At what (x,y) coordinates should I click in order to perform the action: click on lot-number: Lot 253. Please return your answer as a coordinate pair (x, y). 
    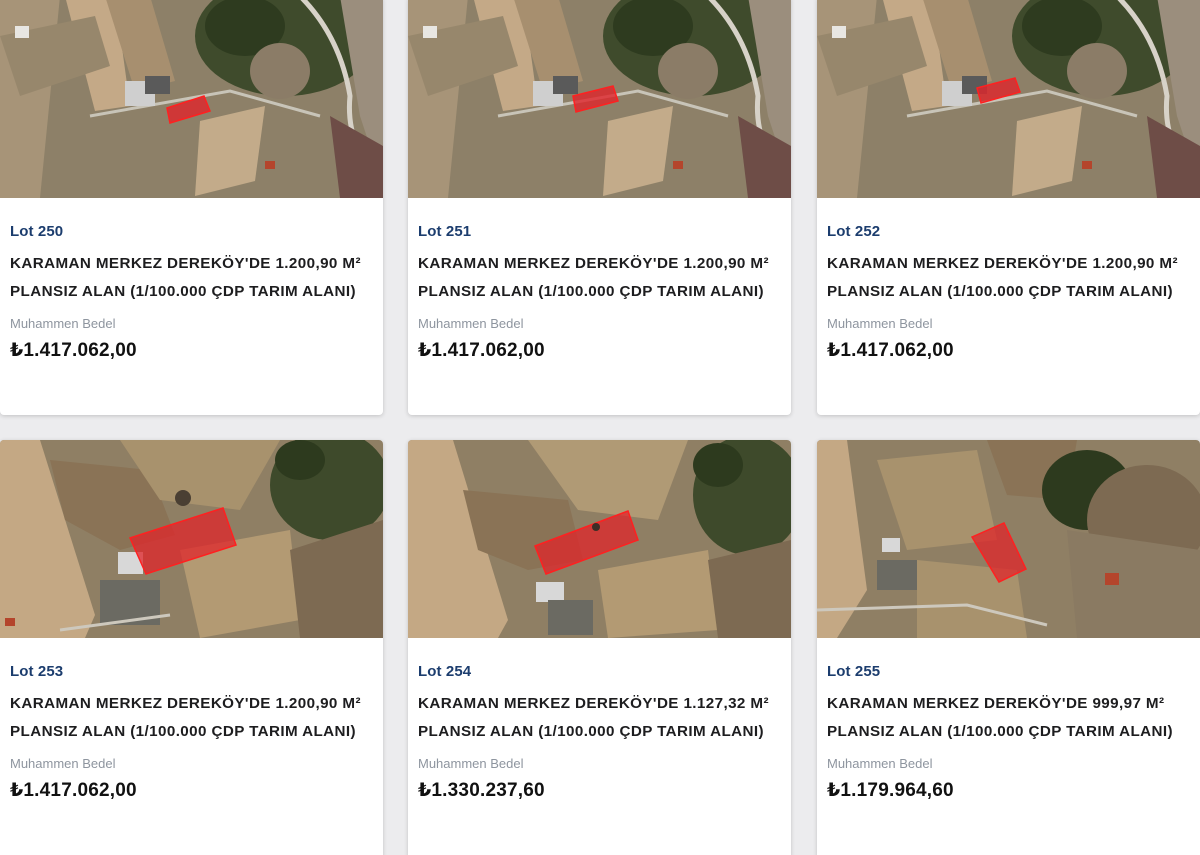
    Looking at the image, I should click on (191, 671).